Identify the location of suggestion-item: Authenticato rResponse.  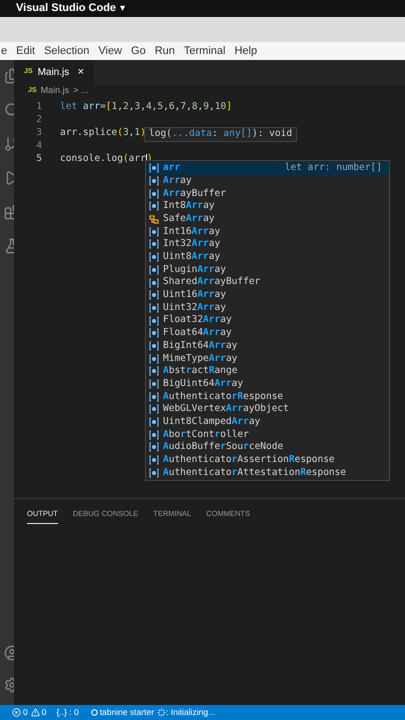
(267, 397).